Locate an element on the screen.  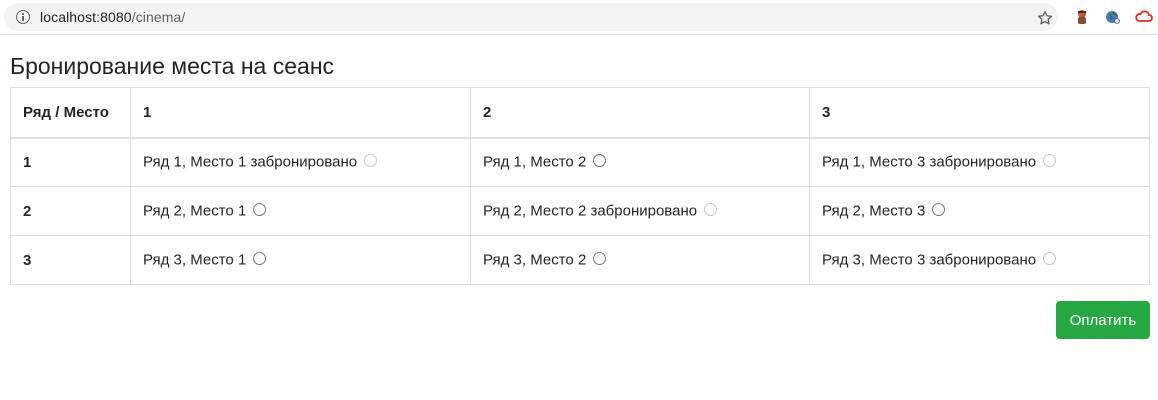
browser-toolbar: localhost:8080/cinema/ is located at coordinates (579, 17).